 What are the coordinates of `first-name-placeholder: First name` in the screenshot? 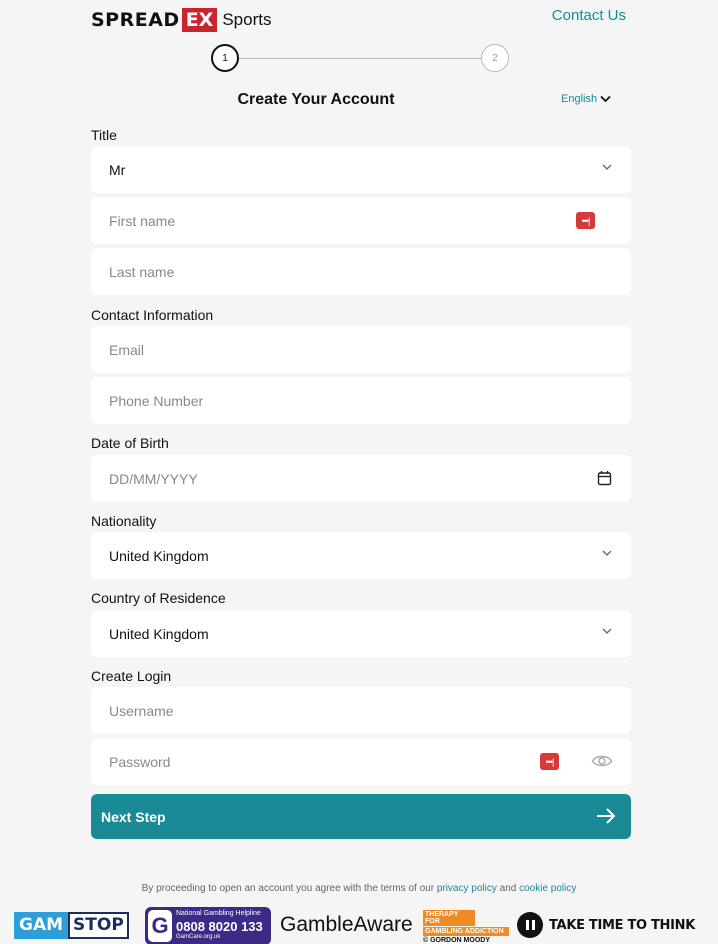 It's located at (142, 220).